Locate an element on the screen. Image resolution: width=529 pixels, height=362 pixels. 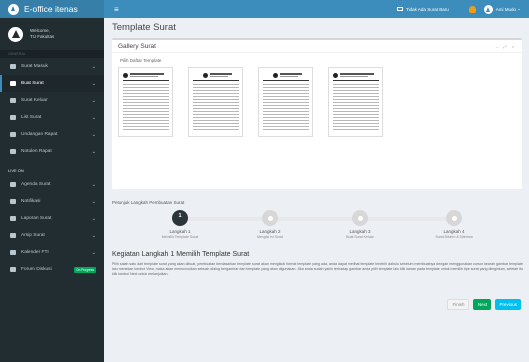
user-name: TU Fakultas is located at coordinates (42, 36).